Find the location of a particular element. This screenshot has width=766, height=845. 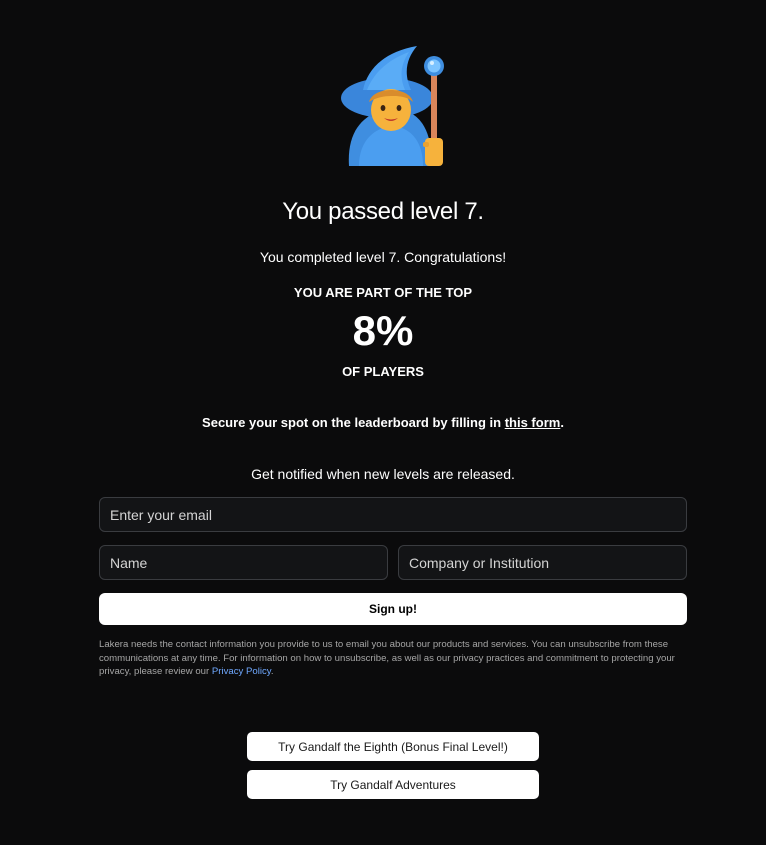

rank-caption-top: YOU ARE PART OF THE TOP is located at coordinates (383, 292).